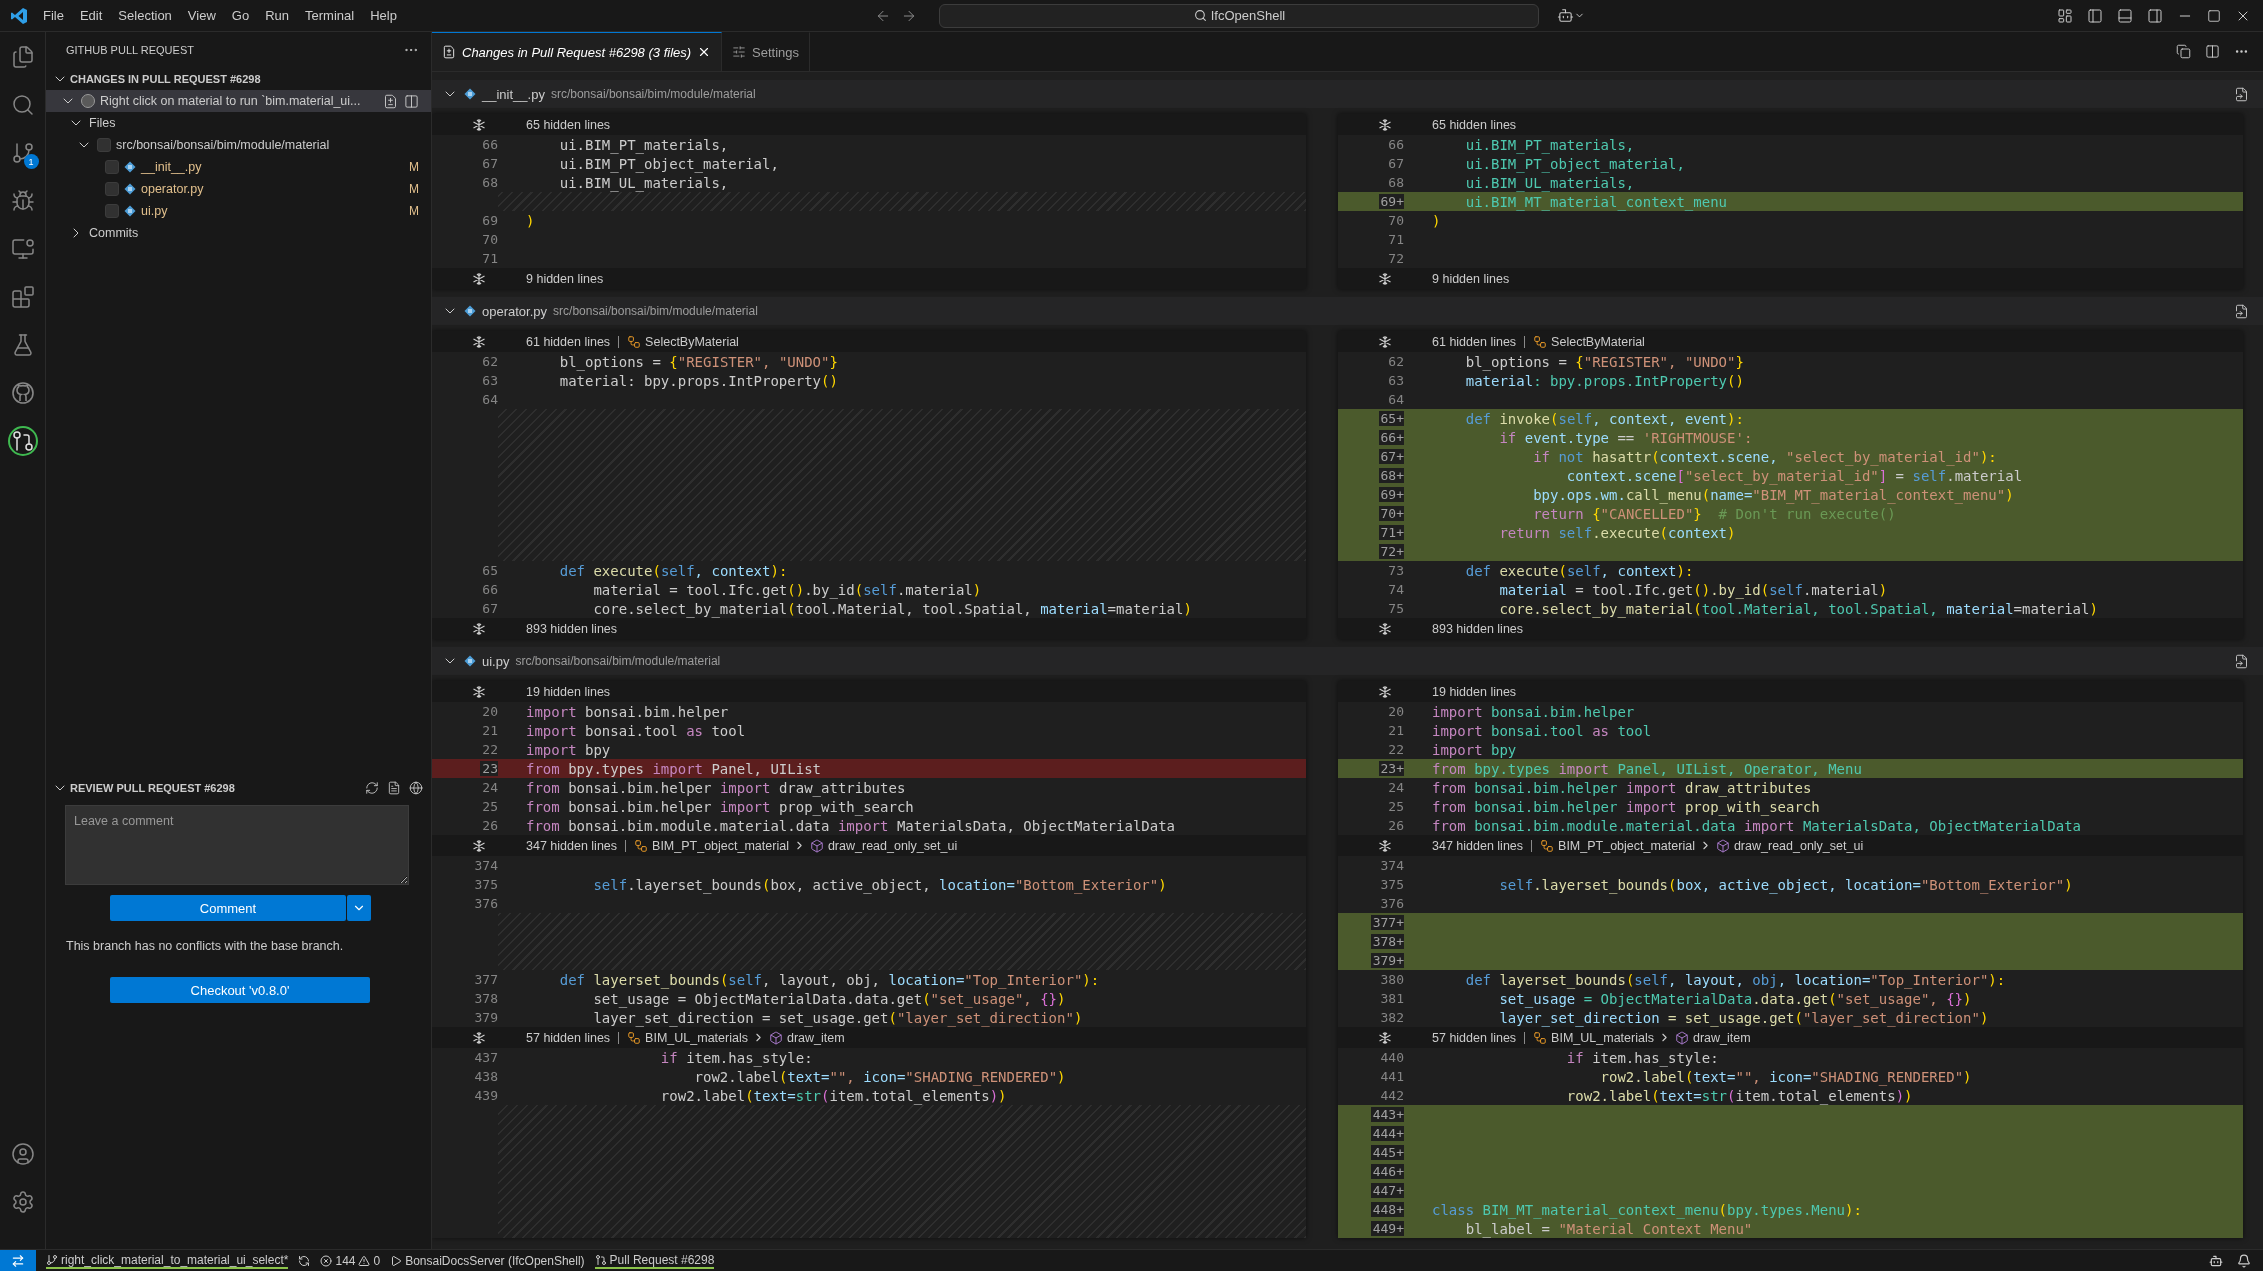 The image size is (2263, 1271). I want to click on app-logo-icon, so click(19, 15).